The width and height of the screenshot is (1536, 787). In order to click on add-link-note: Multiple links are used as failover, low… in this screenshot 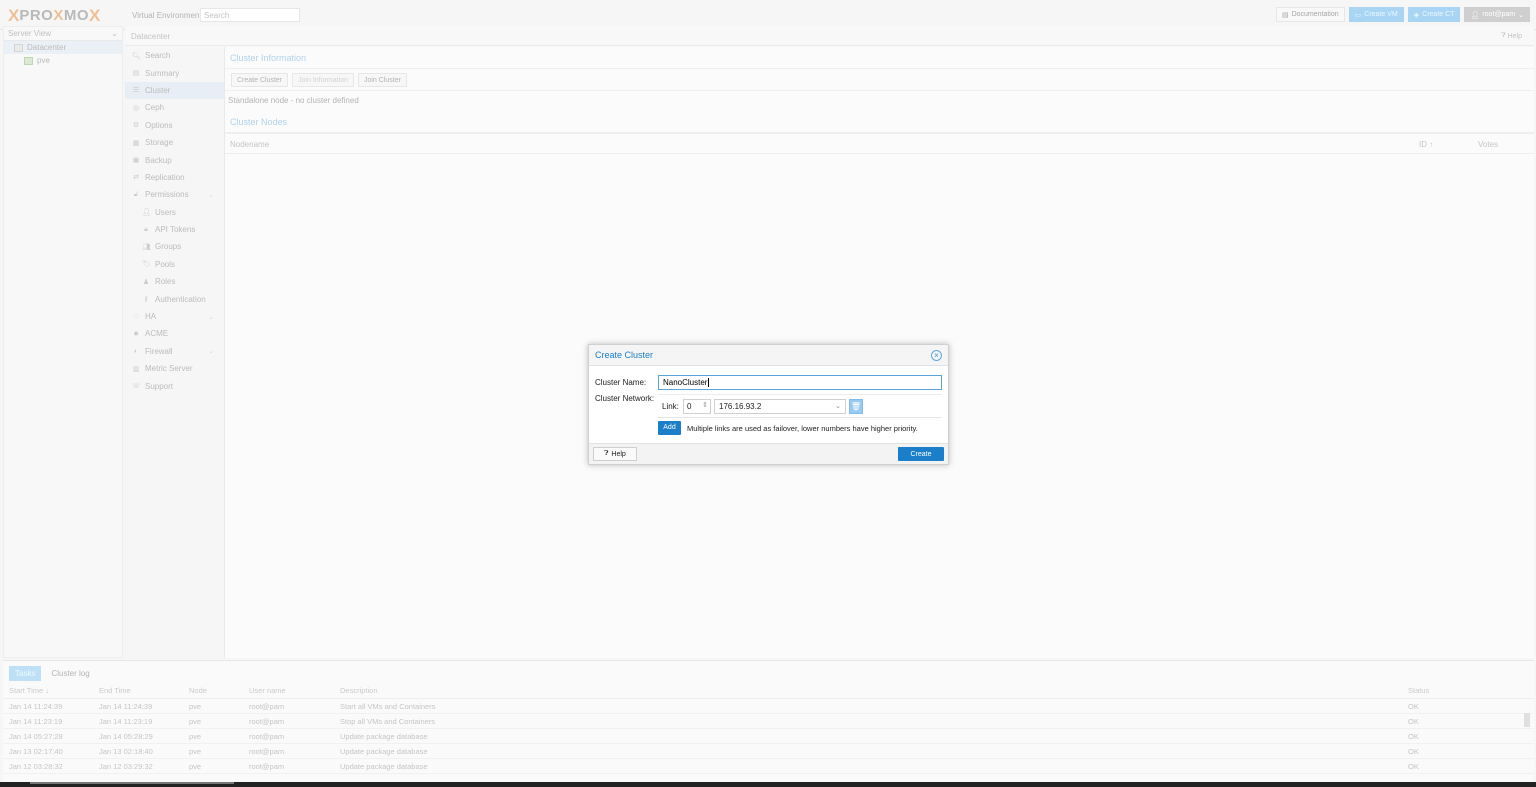, I will do `click(802, 428)`.